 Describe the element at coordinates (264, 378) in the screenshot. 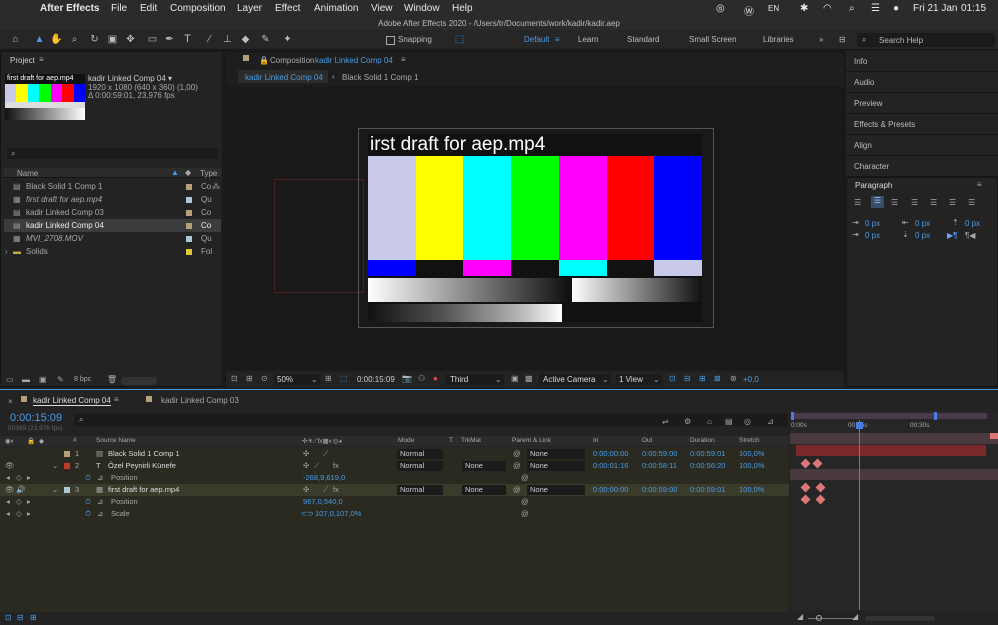

I see `vr-icon: ⊙` at that location.